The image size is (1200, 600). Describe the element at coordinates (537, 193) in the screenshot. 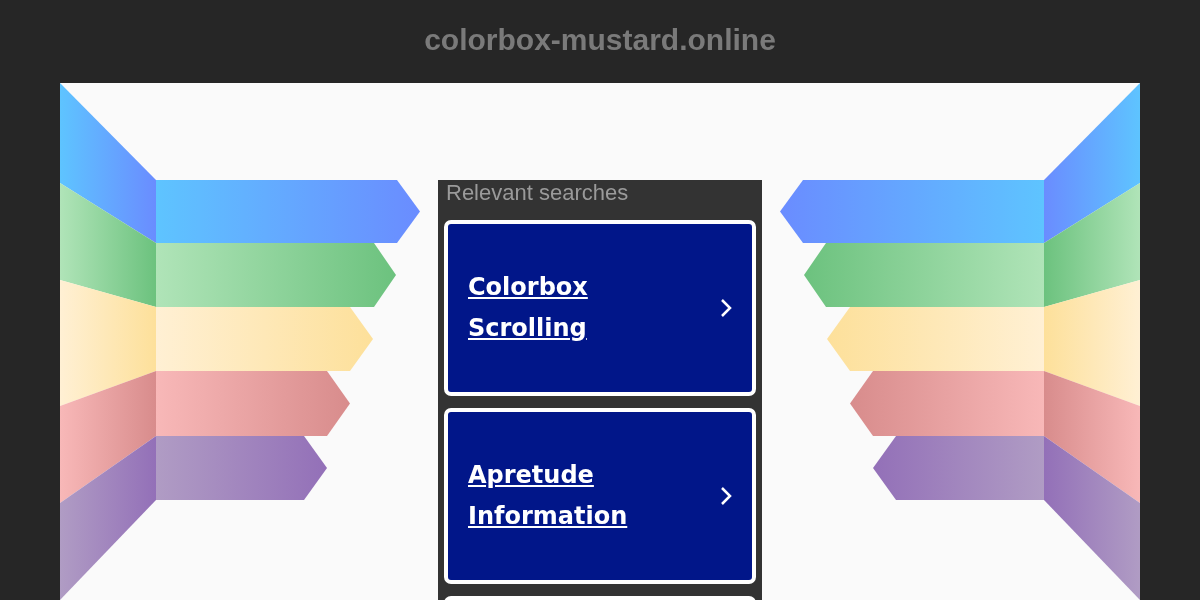

I see `panel-title: Relevant searches` at that location.